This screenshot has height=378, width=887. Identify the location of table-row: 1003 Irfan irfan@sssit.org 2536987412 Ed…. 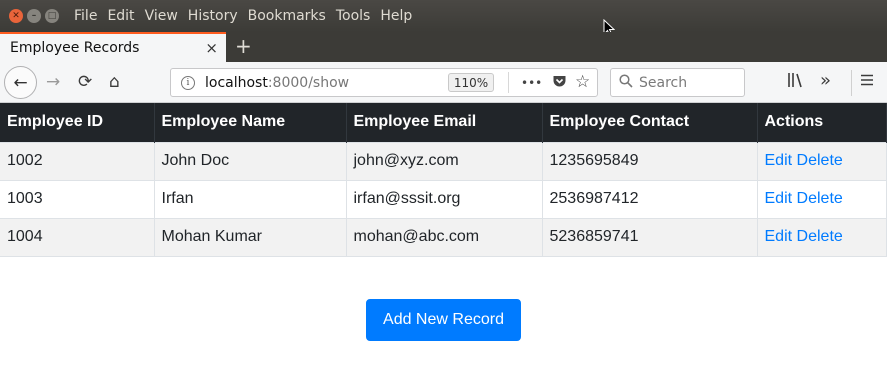
(443, 198).